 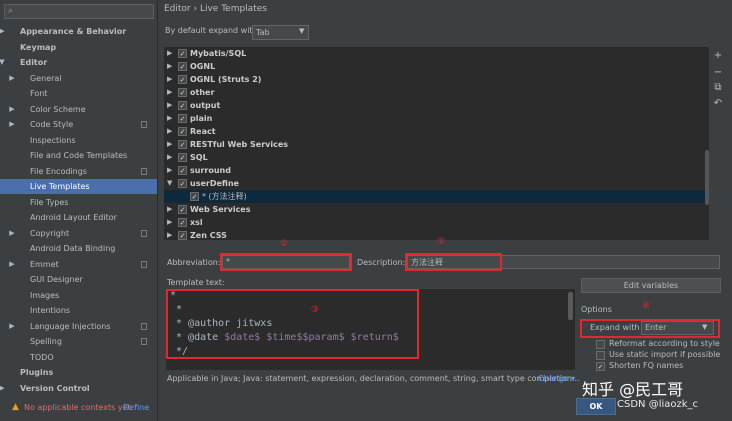 I want to click on template-group: ▶ ✓ Mybatis/SQL, so click(x=436, y=53).